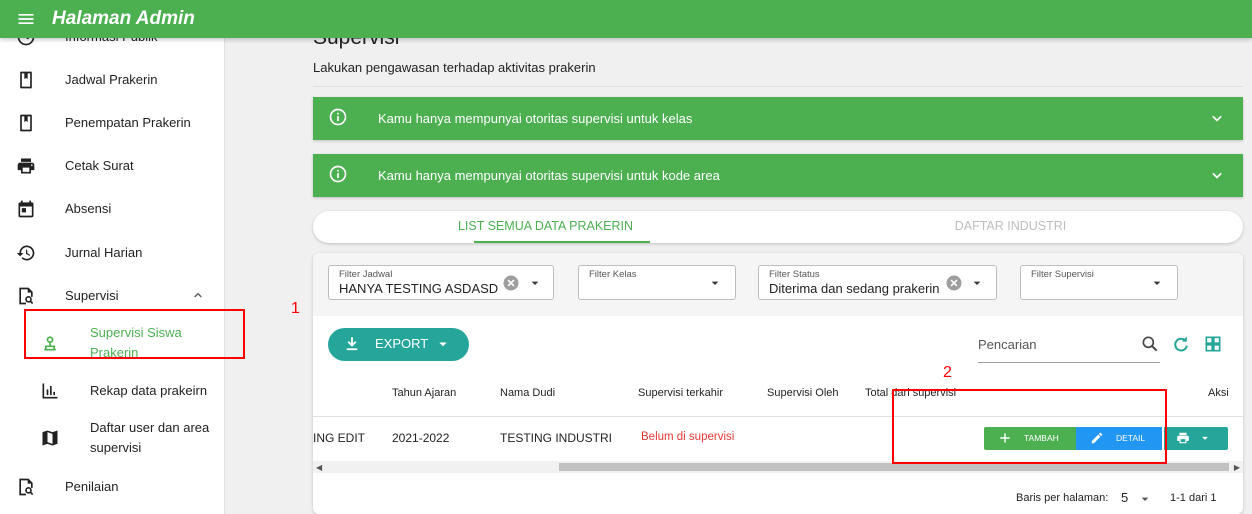 The image size is (1252, 514). Describe the element at coordinates (339, 438) in the screenshot. I see `cell-first: ING EDIT` at that location.